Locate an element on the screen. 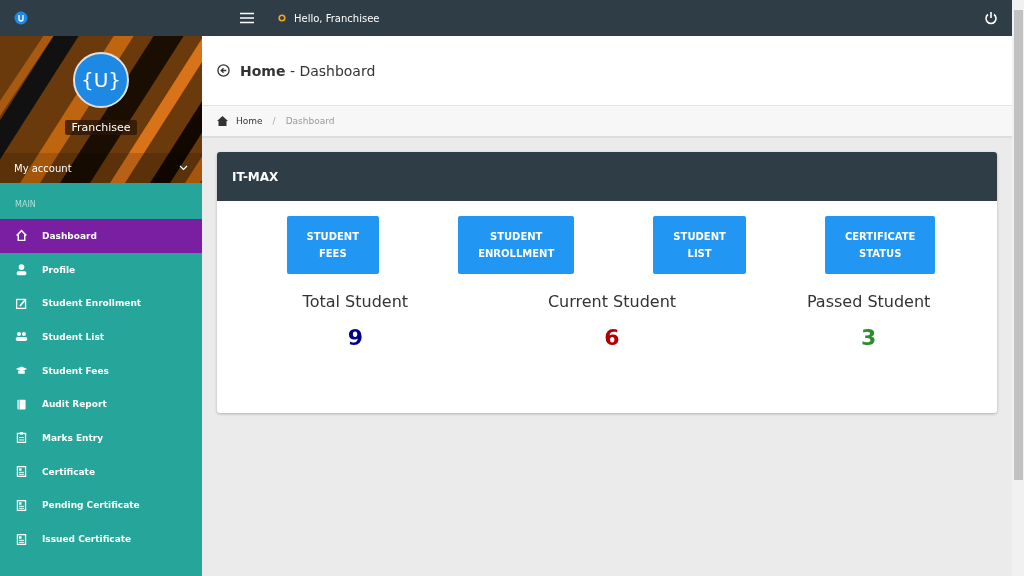 The height and width of the screenshot is (576, 1024). stat-value: 6 is located at coordinates (612, 337).